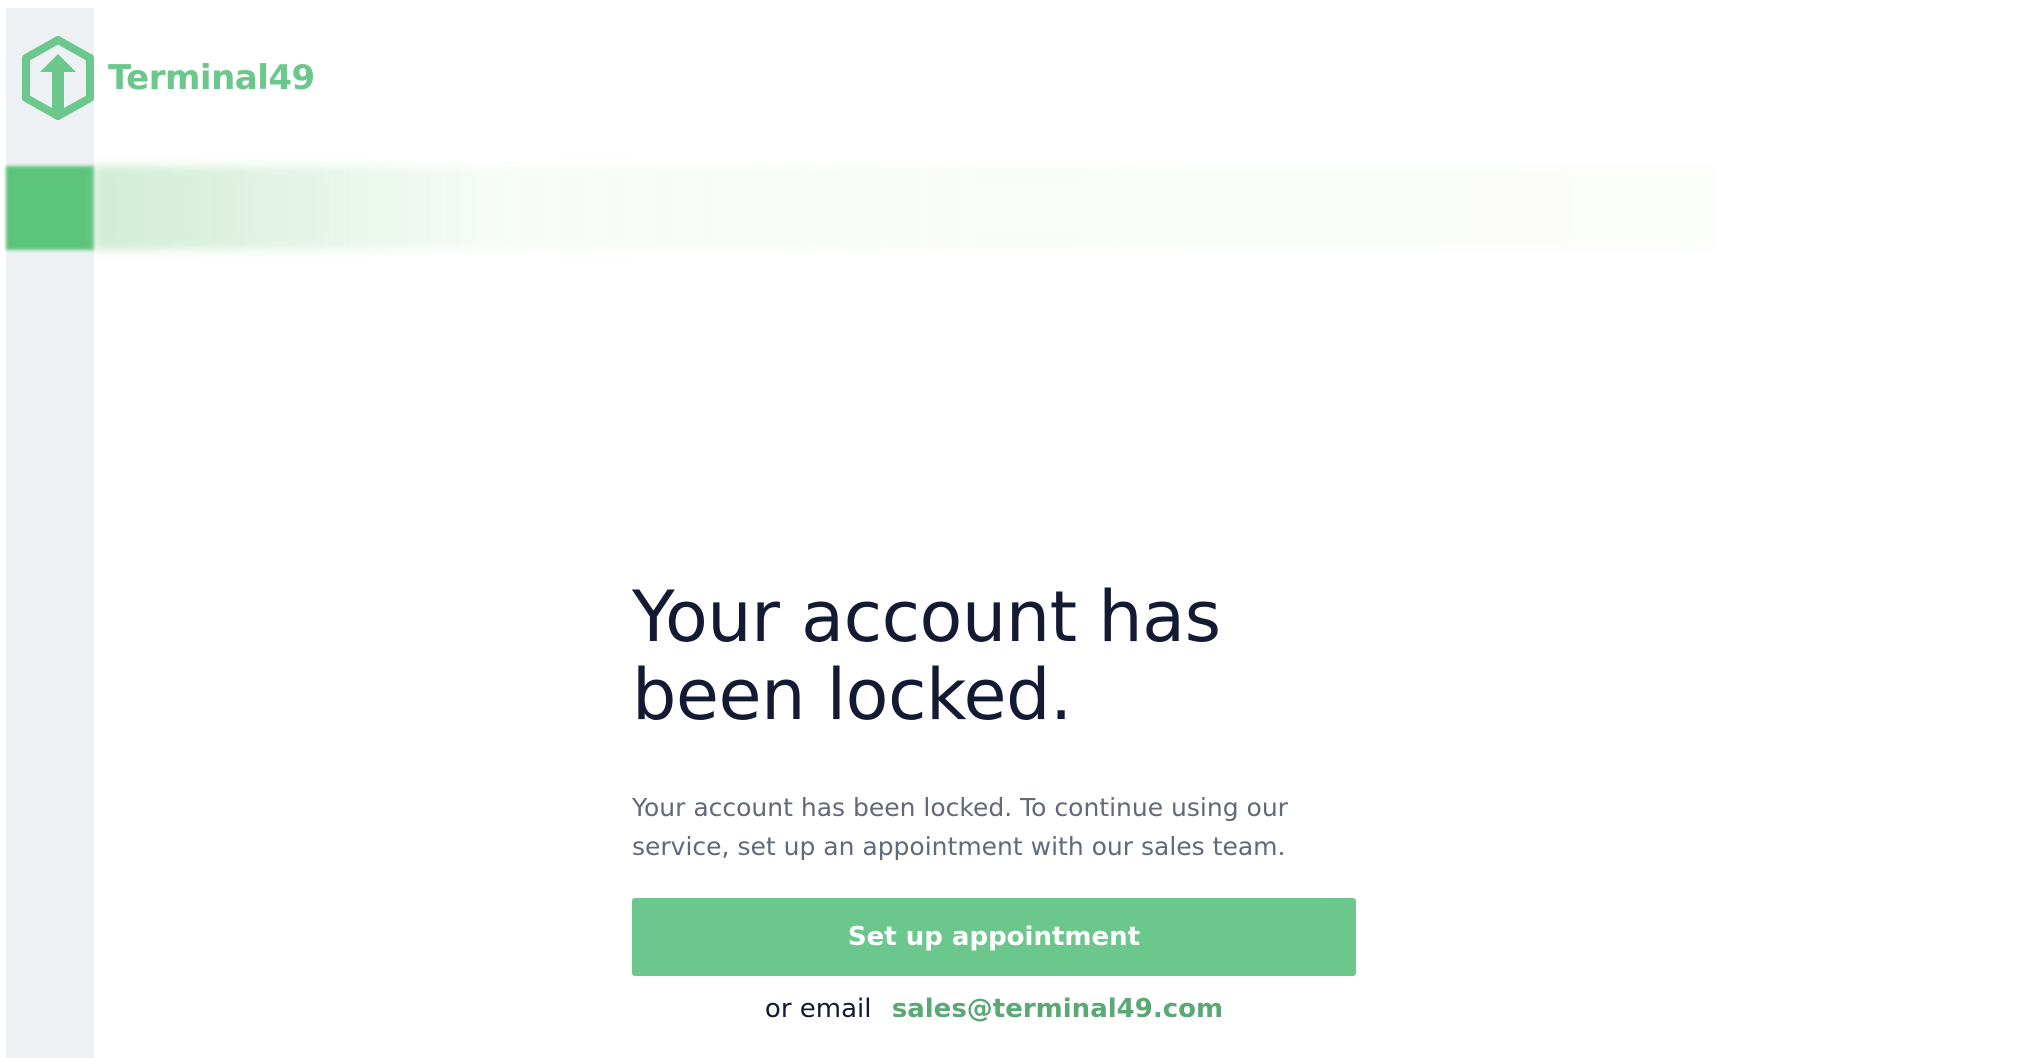  I want to click on brand: Terminal49, so click(167, 78).